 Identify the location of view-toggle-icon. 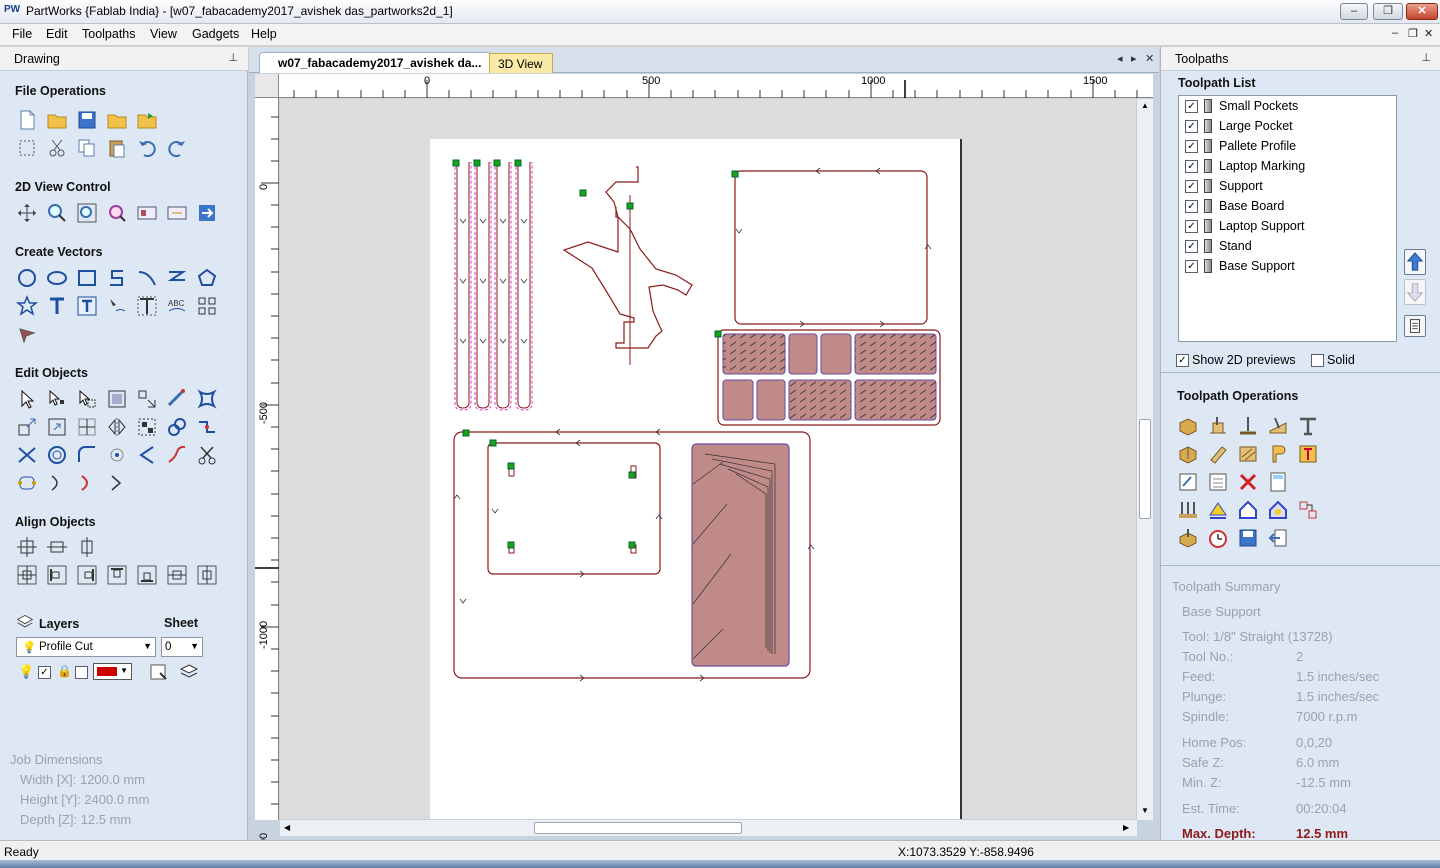
(177, 213).